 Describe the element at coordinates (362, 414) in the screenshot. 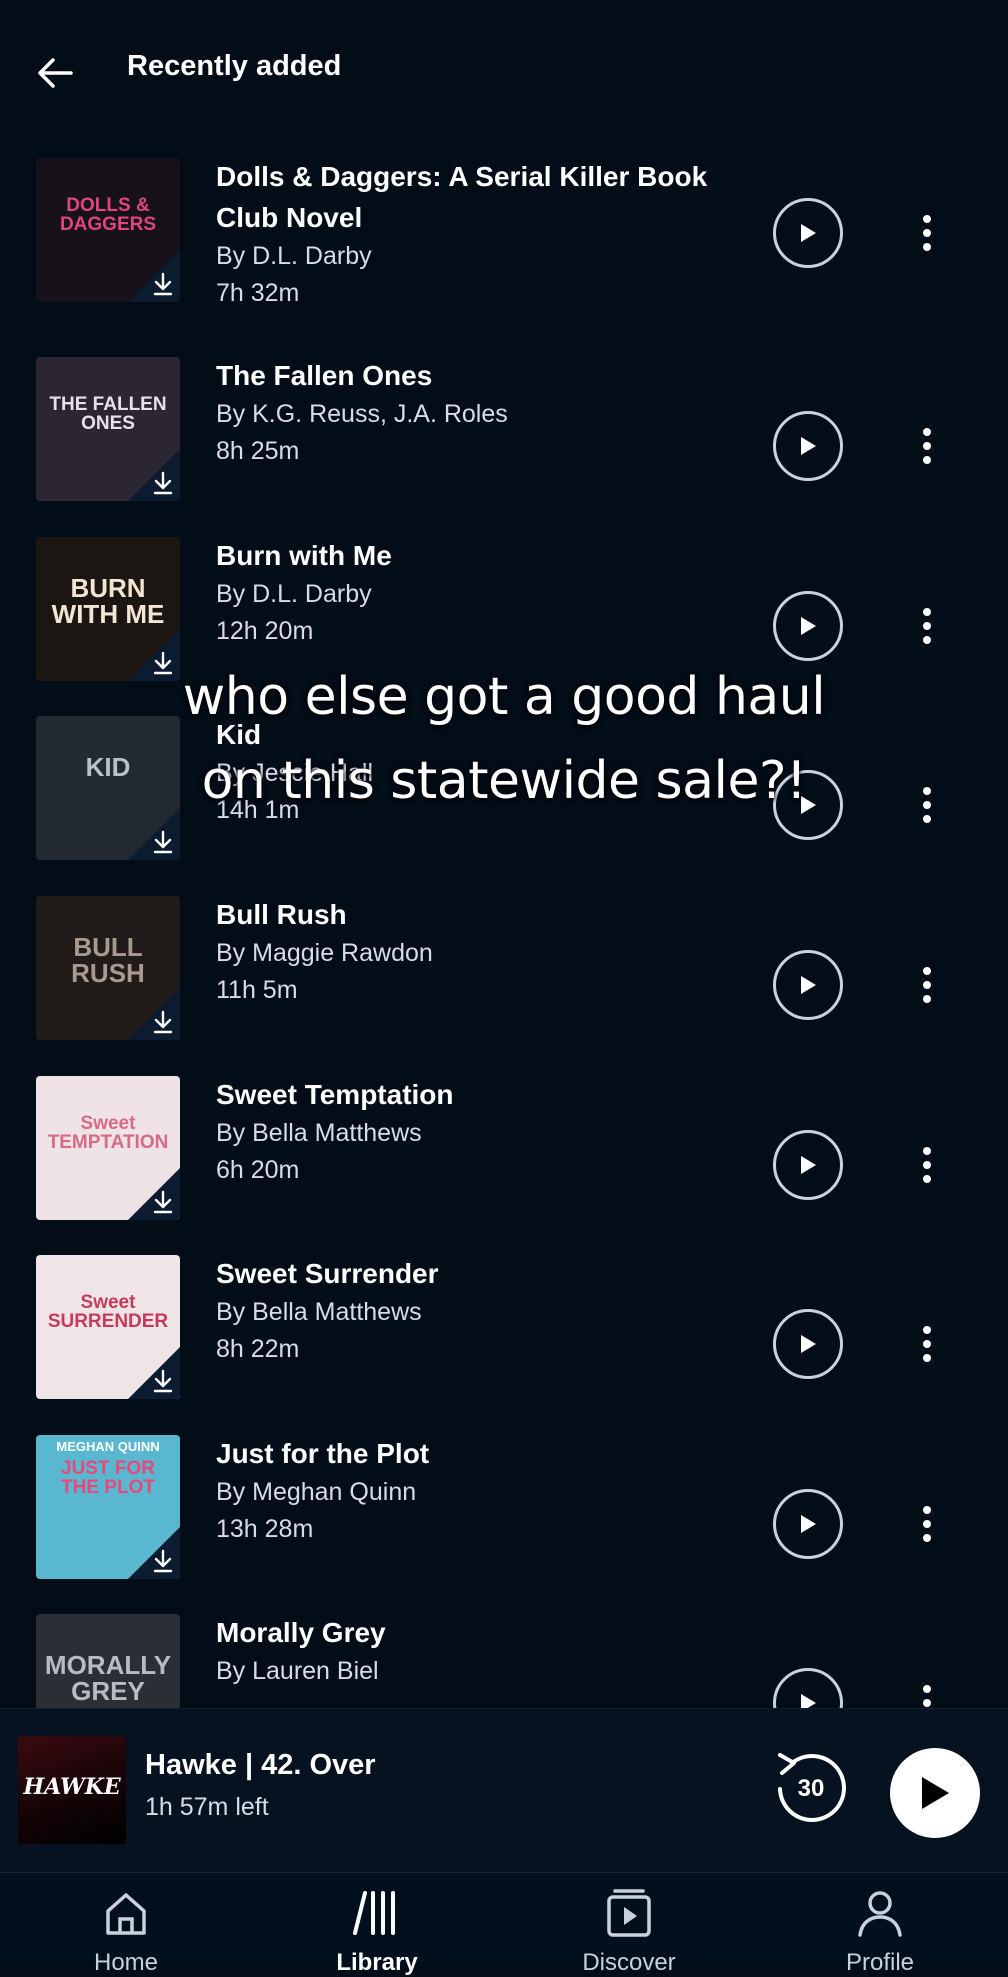

I see `book-author: By K.G. Reuss, J.A. Roles` at that location.